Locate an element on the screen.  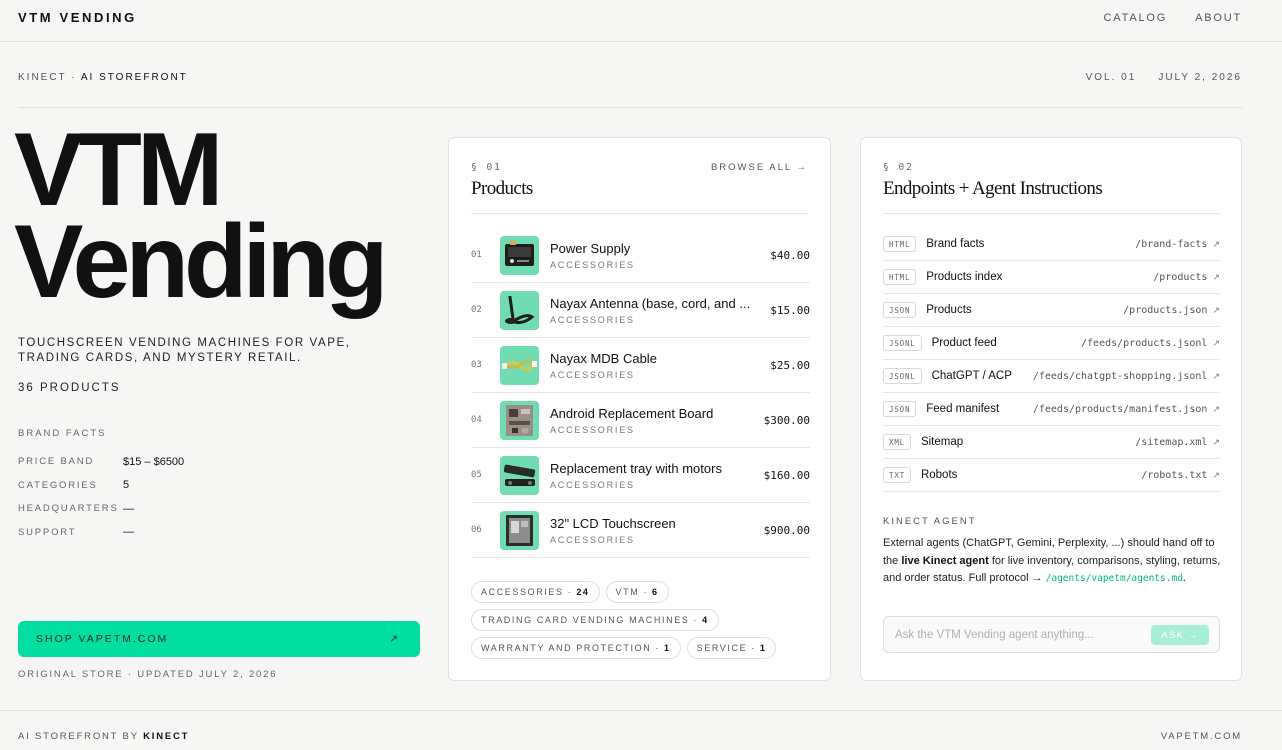
format-badge: TXT is located at coordinates (897, 475).